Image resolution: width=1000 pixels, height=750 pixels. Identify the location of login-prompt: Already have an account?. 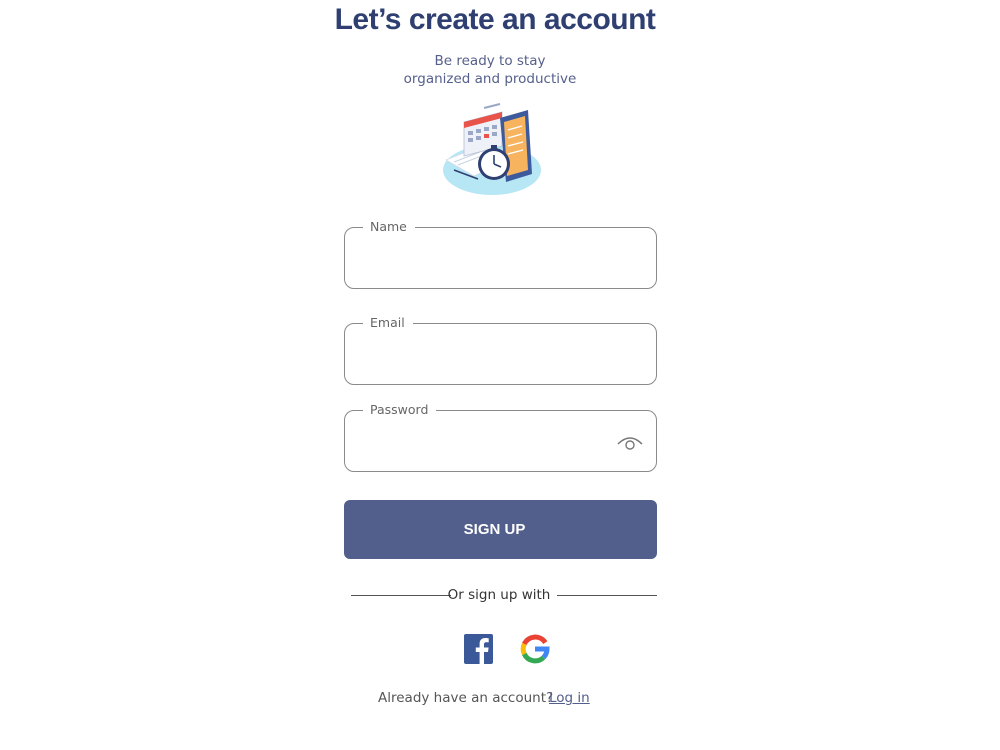
(466, 698).